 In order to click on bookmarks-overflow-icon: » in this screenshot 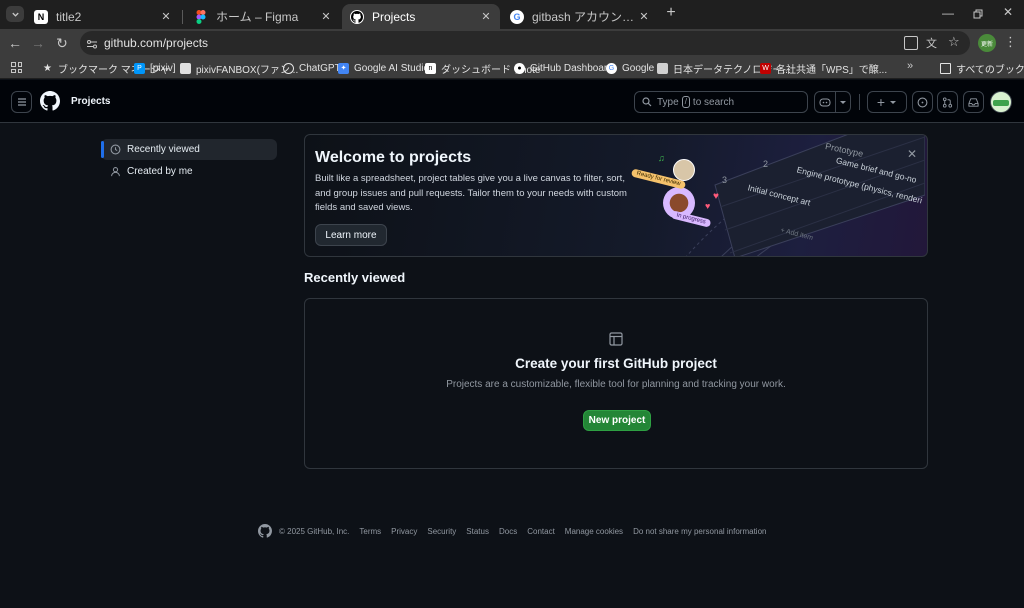, I will do `click(910, 66)`.